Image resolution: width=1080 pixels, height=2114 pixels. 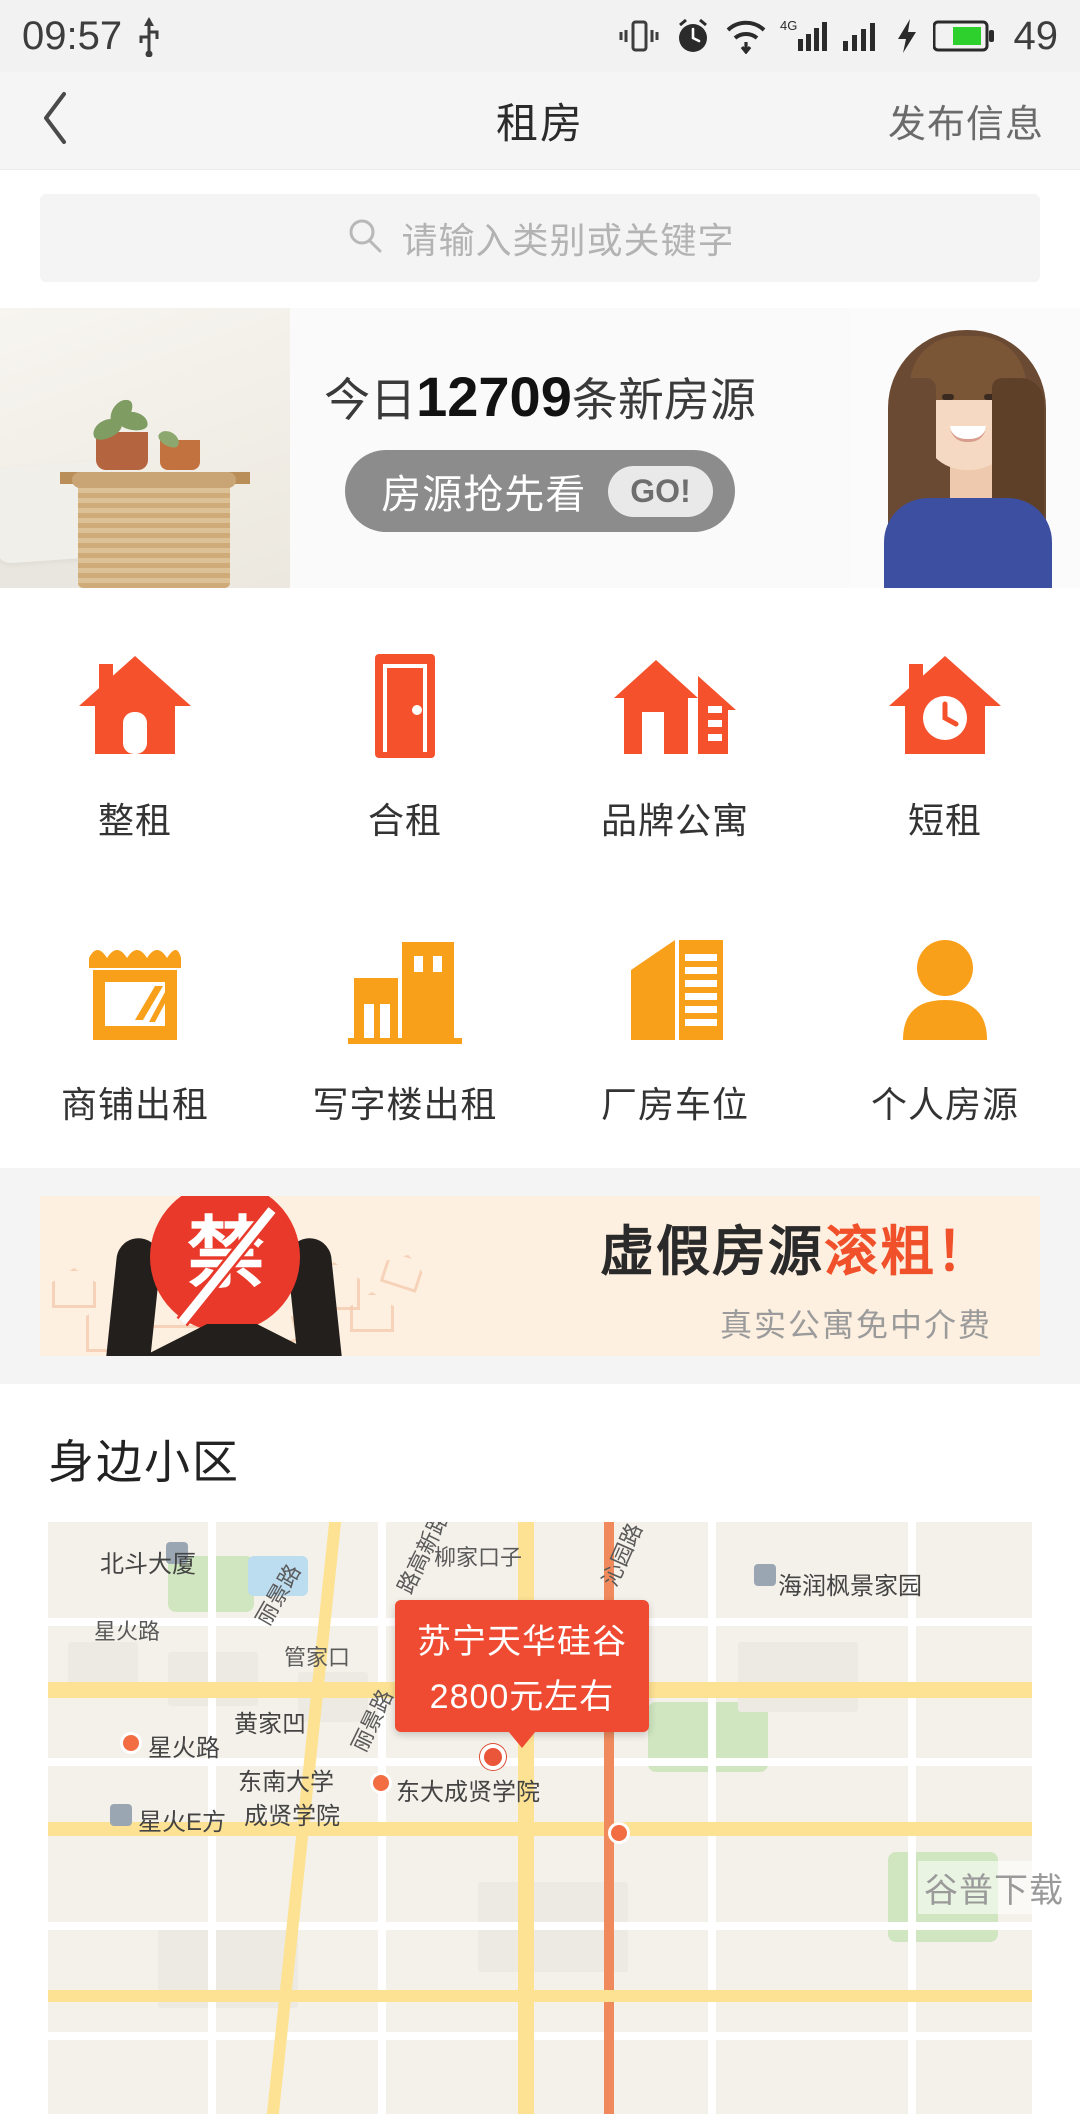 What do you see at coordinates (72, 35) in the screenshot?
I see `status-time: 09:57` at bounding box center [72, 35].